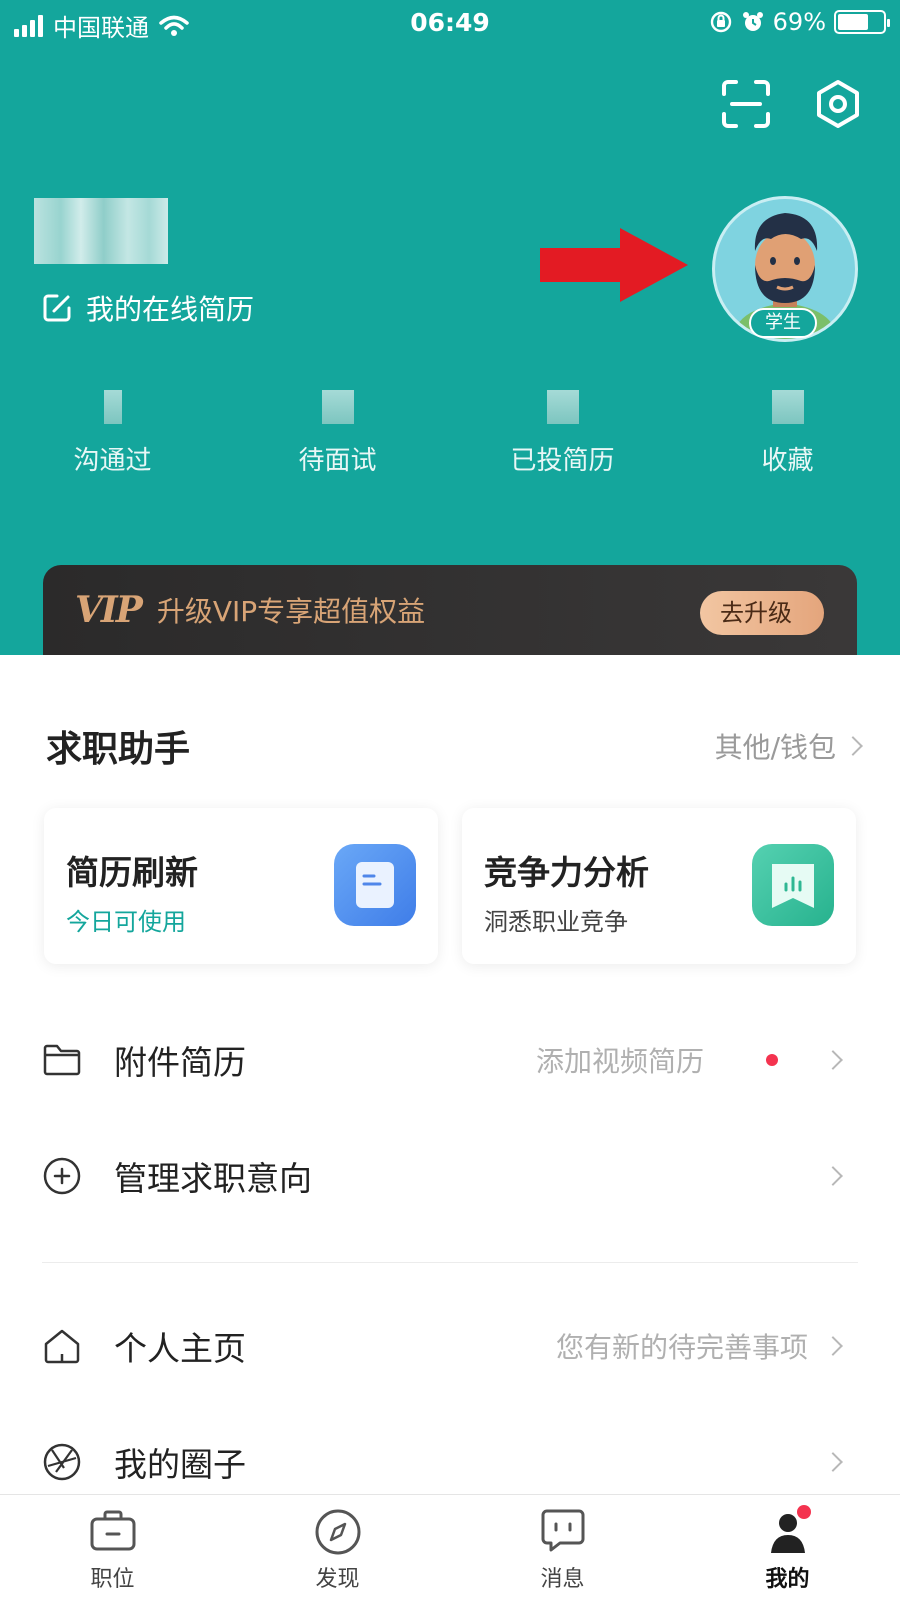  I want to click on stat-interviews: 待面试, so click(337, 433).